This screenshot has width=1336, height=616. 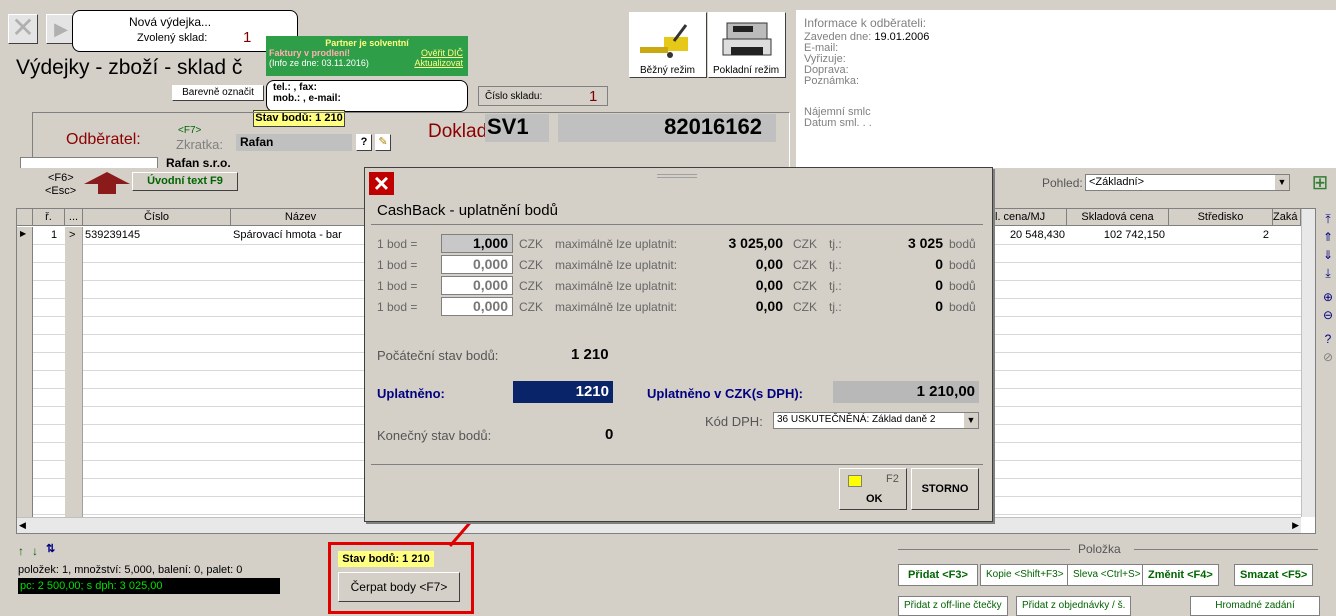 What do you see at coordinates (1187, 182) in the screenshot?
I see `view-select: <Základní> ▼` at bounding box center [1187, 182].